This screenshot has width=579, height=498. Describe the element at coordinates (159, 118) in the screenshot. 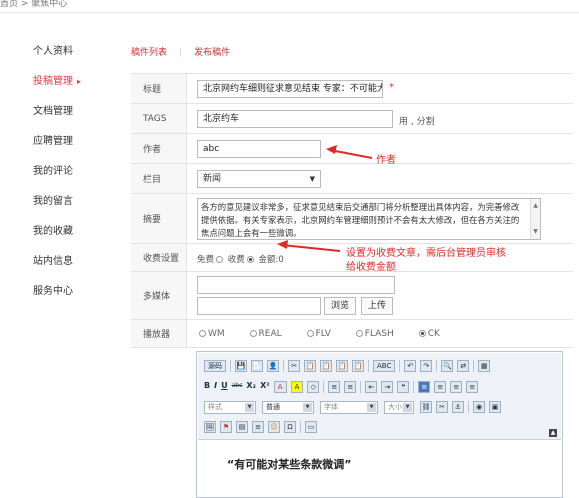

I see `tags-label: TAGS` at that location.